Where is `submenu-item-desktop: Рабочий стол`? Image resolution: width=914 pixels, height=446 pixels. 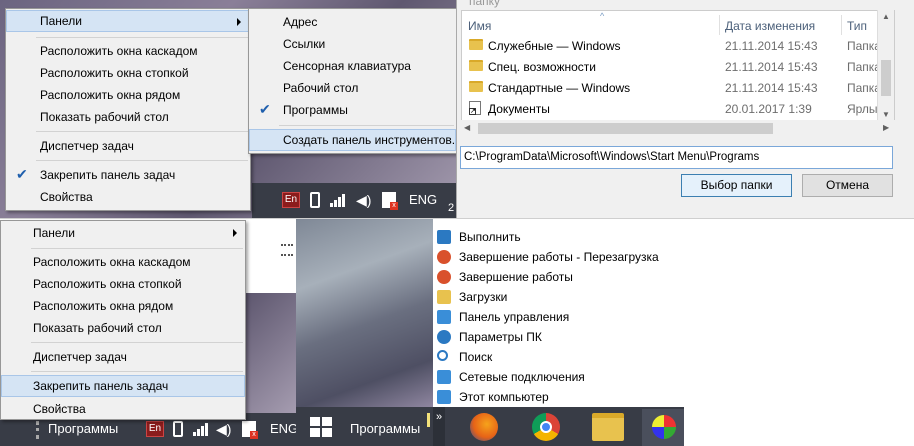
submenu-item-desktop: Рабочий стол is located at coordinates (352, 88).